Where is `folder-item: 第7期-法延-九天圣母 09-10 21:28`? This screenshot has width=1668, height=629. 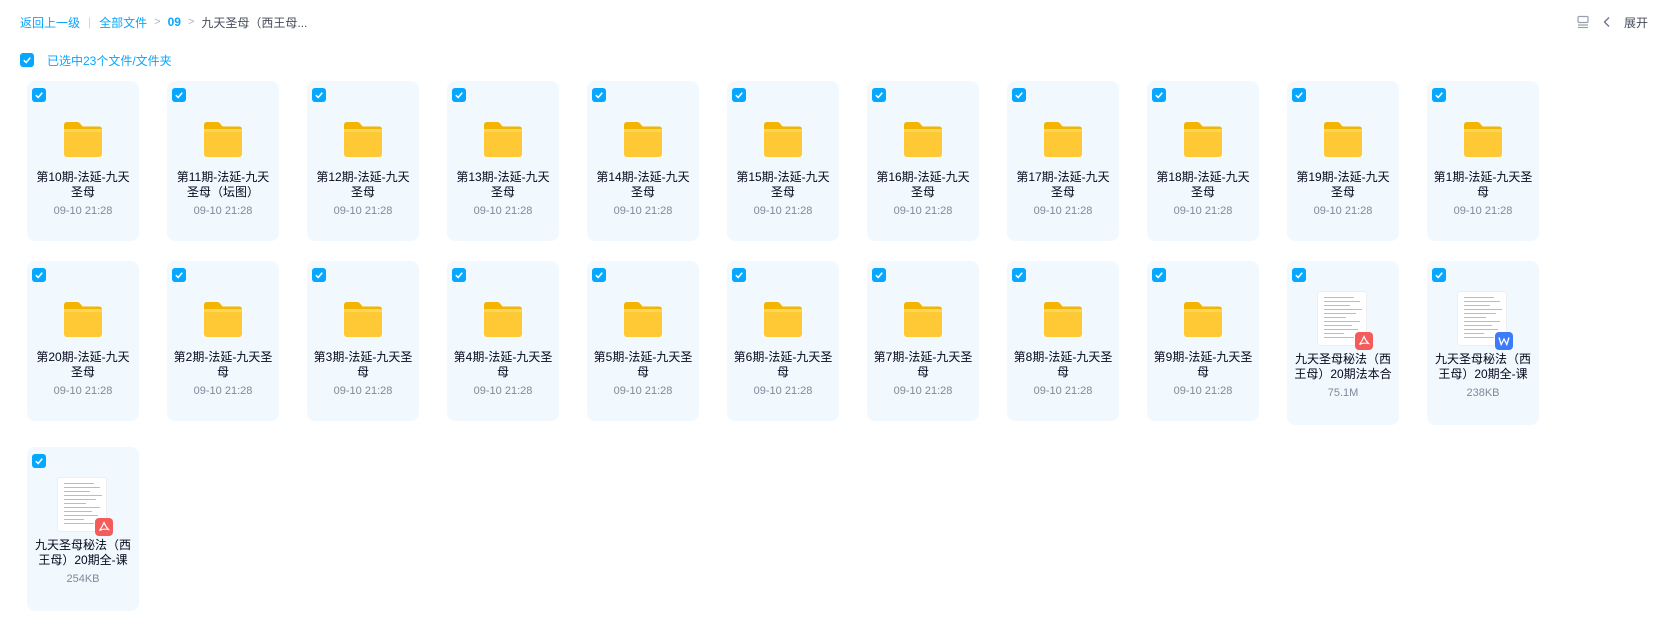
folder-item: 第7期-法延-九天圣母 09-10 21:28 is located at coordinates (923, 341).